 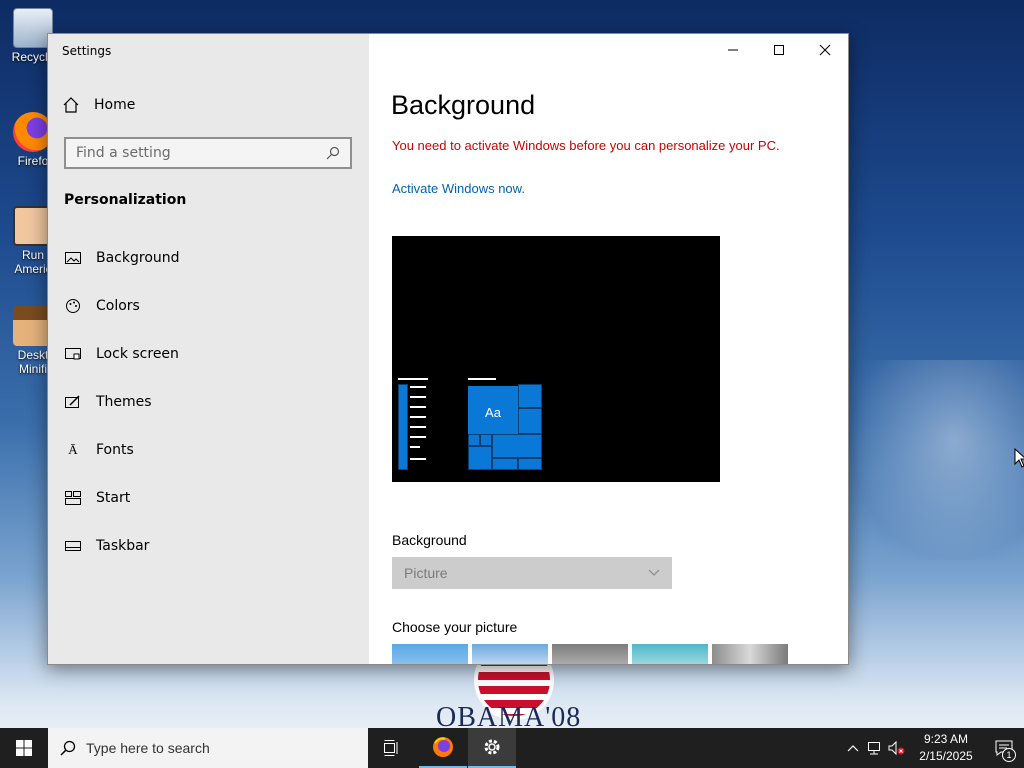 What do you see at coordinates (426, 573) in the screenshot?
I see `background-dropdown-value: Picture` at bounding box center [426, 573].